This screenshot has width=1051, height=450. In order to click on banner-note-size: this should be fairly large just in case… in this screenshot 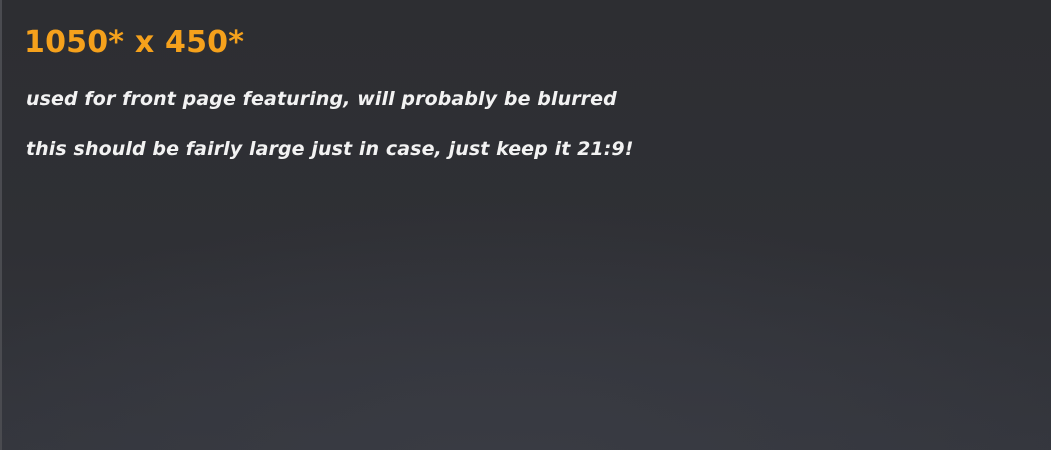, I will do `click(330, 149)`.